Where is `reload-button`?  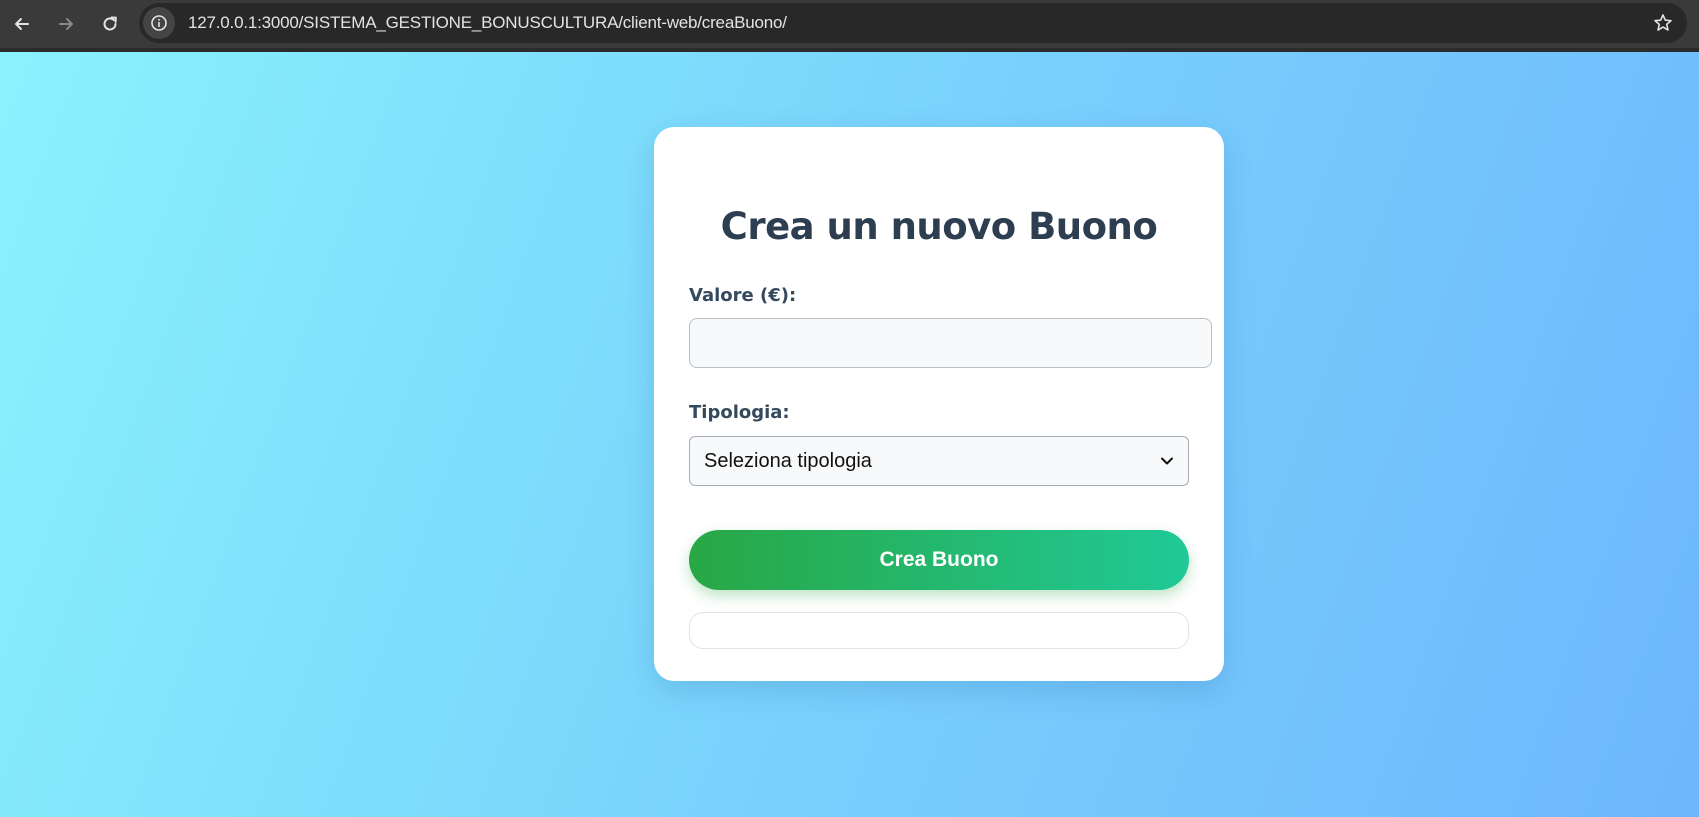 reload-button is located at coordinates (110, 24).